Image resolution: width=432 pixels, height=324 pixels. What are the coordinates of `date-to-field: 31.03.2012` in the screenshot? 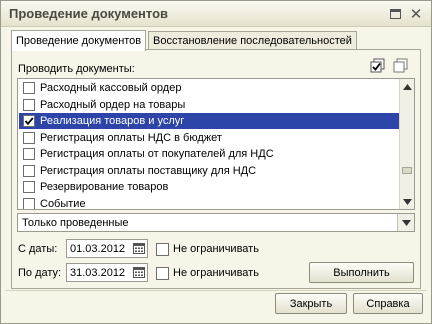 It's located at (107, 272).